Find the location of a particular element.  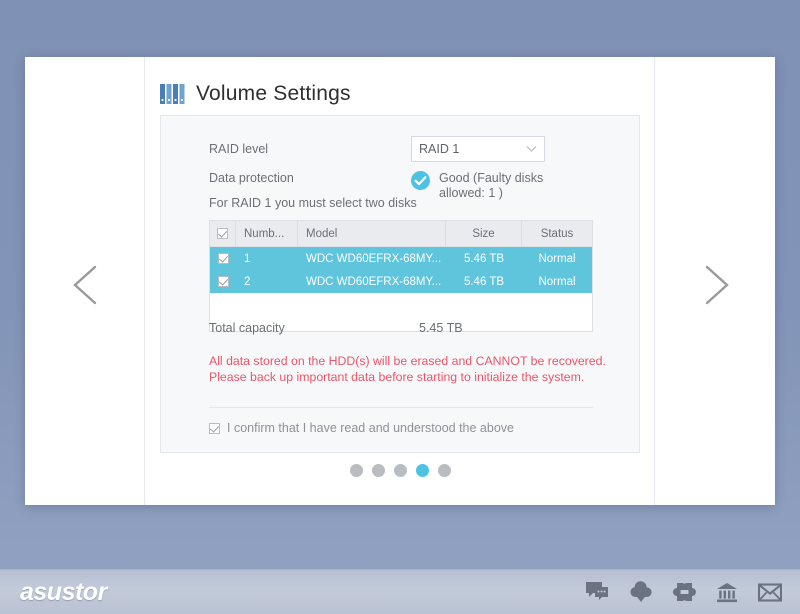

chevron-right-icon is located at coordinates (717, 285).